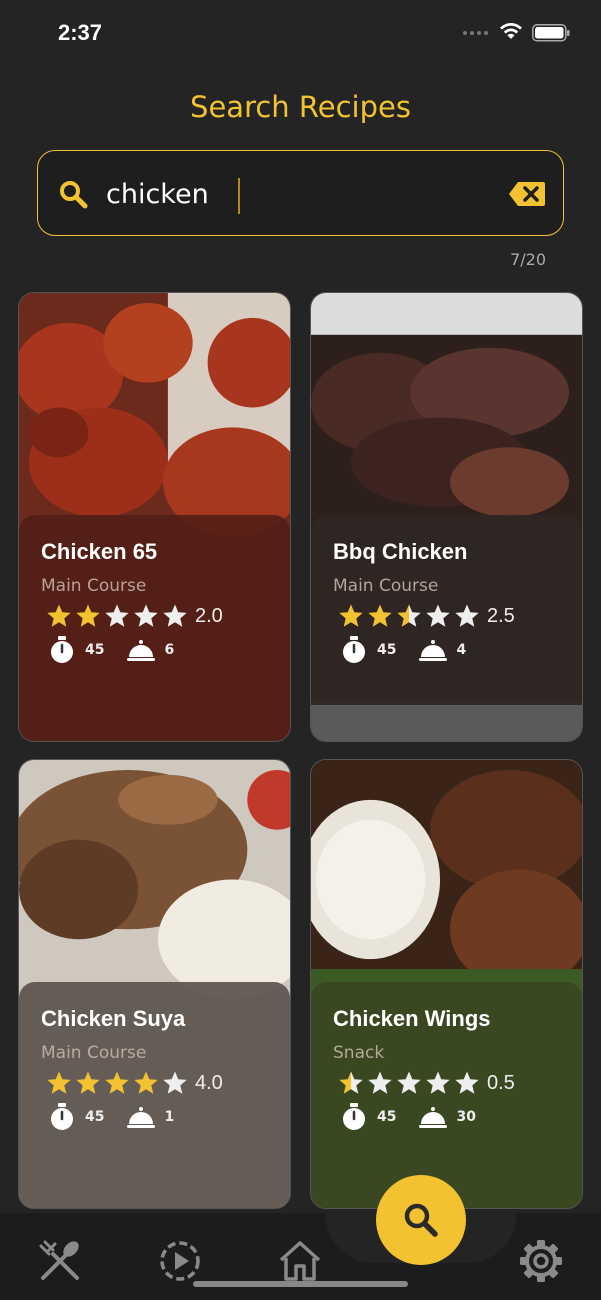  I want to click on page-title: Search Recipes, so click(300, 107).